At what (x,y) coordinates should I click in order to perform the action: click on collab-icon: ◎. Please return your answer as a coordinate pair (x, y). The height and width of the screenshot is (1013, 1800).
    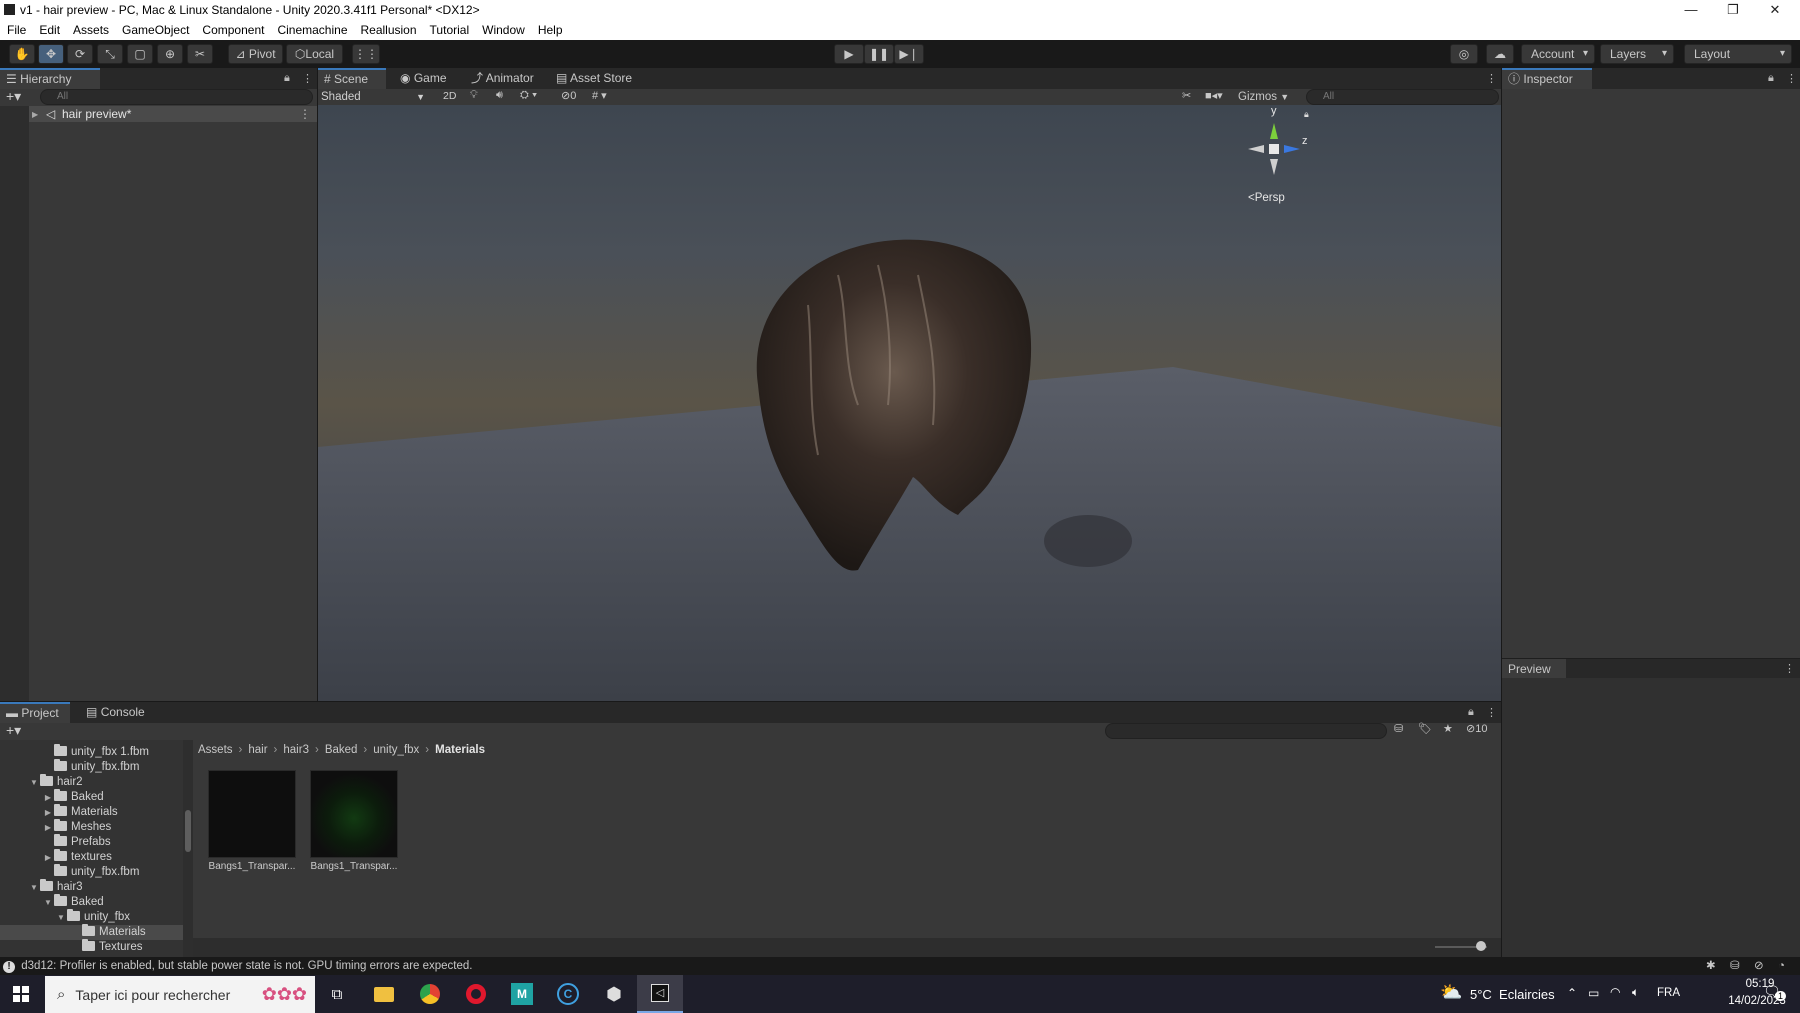
    Looking at the image, I should click on (1464, 54).